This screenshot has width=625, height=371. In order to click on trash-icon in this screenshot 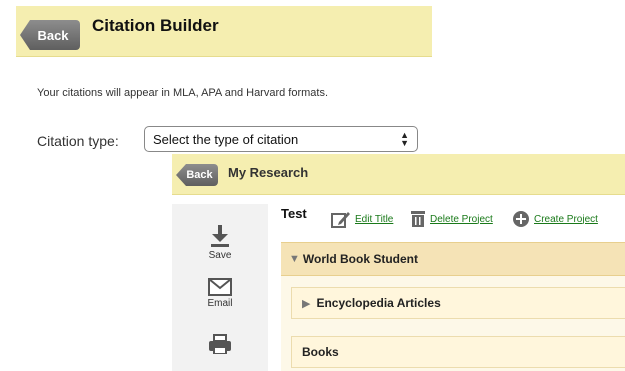, I will do `click(418, 219)`.